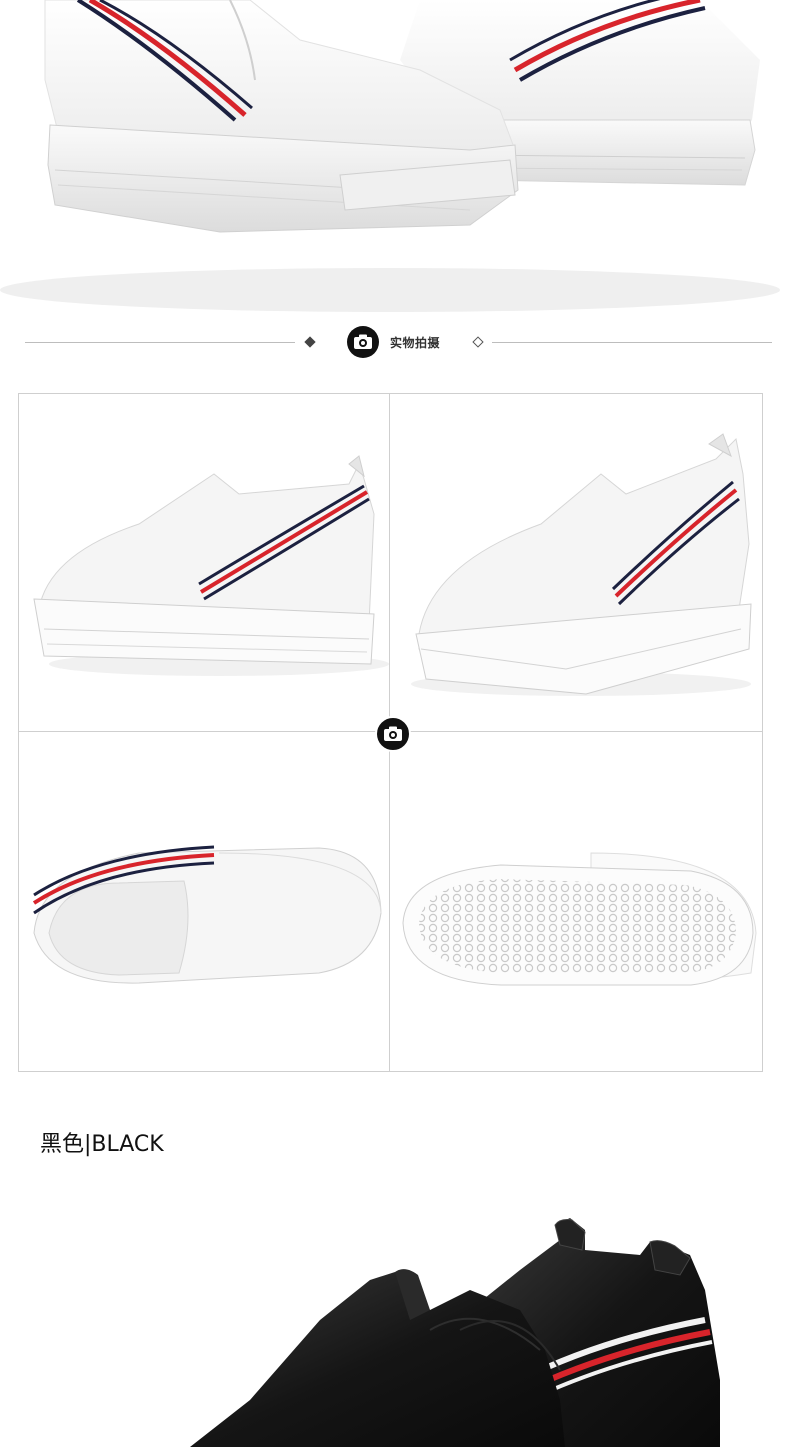 This screenshot has width=790, height=1447. I want to click on black-shoes-image, so click(455, 1332).